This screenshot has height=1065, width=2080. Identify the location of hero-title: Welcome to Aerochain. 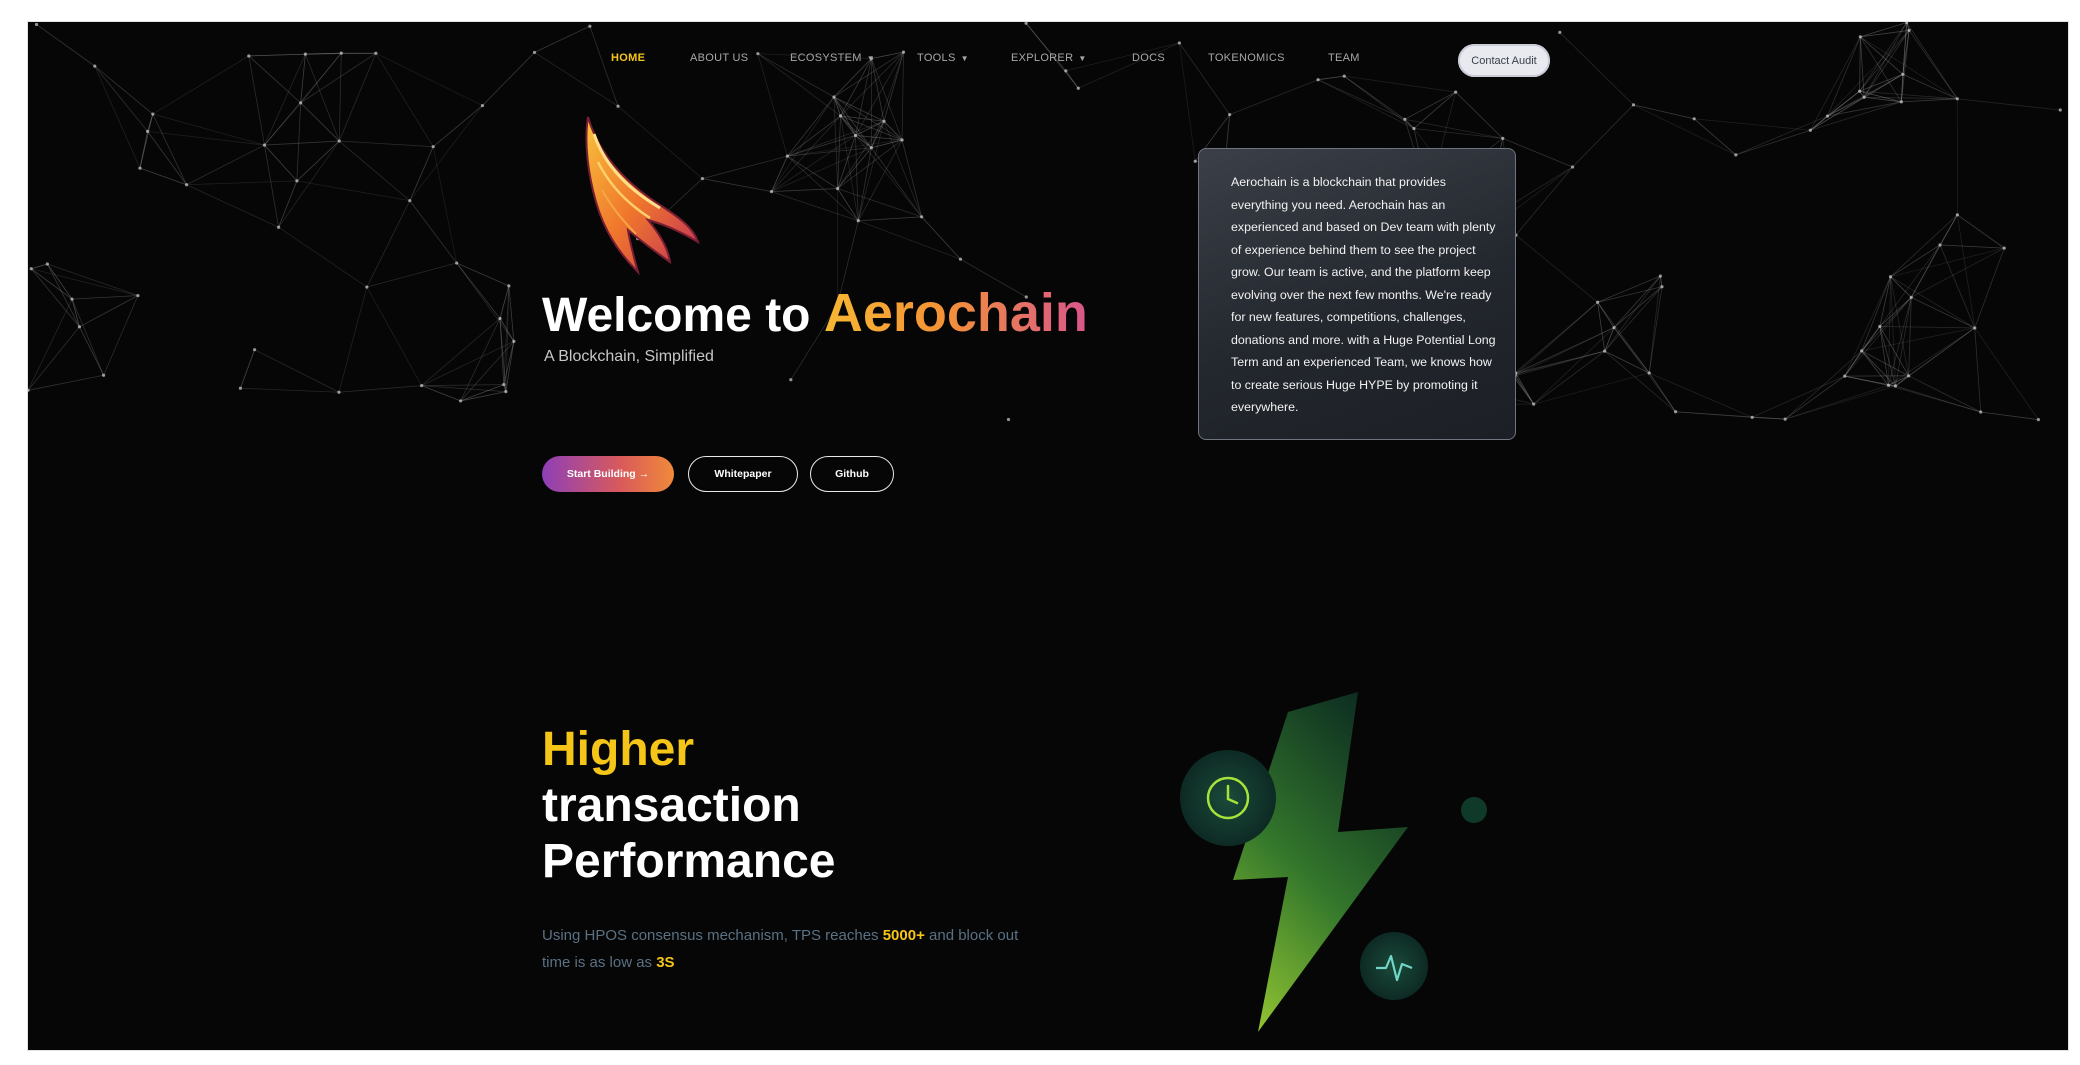
(815, 313).